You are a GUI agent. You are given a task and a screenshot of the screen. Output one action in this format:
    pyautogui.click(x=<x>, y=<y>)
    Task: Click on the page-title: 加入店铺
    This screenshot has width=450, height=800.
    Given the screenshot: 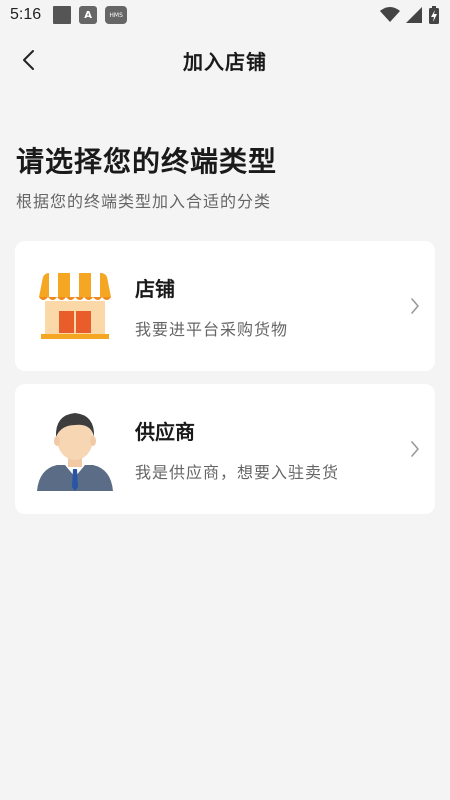 What is the action you would take?
    pyautogui.click(x=225, y=61)
    